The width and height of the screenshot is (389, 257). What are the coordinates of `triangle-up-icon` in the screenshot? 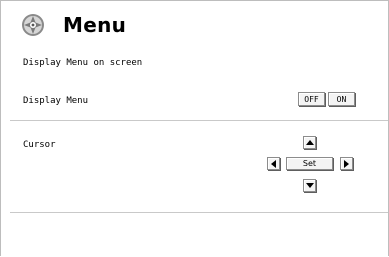 It's located at (309, 142).